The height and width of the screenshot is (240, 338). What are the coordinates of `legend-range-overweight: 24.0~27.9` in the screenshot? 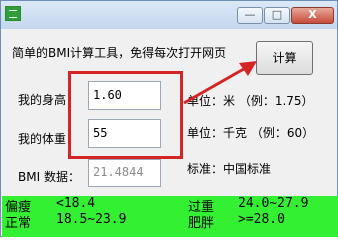 It's located at (273, 203).